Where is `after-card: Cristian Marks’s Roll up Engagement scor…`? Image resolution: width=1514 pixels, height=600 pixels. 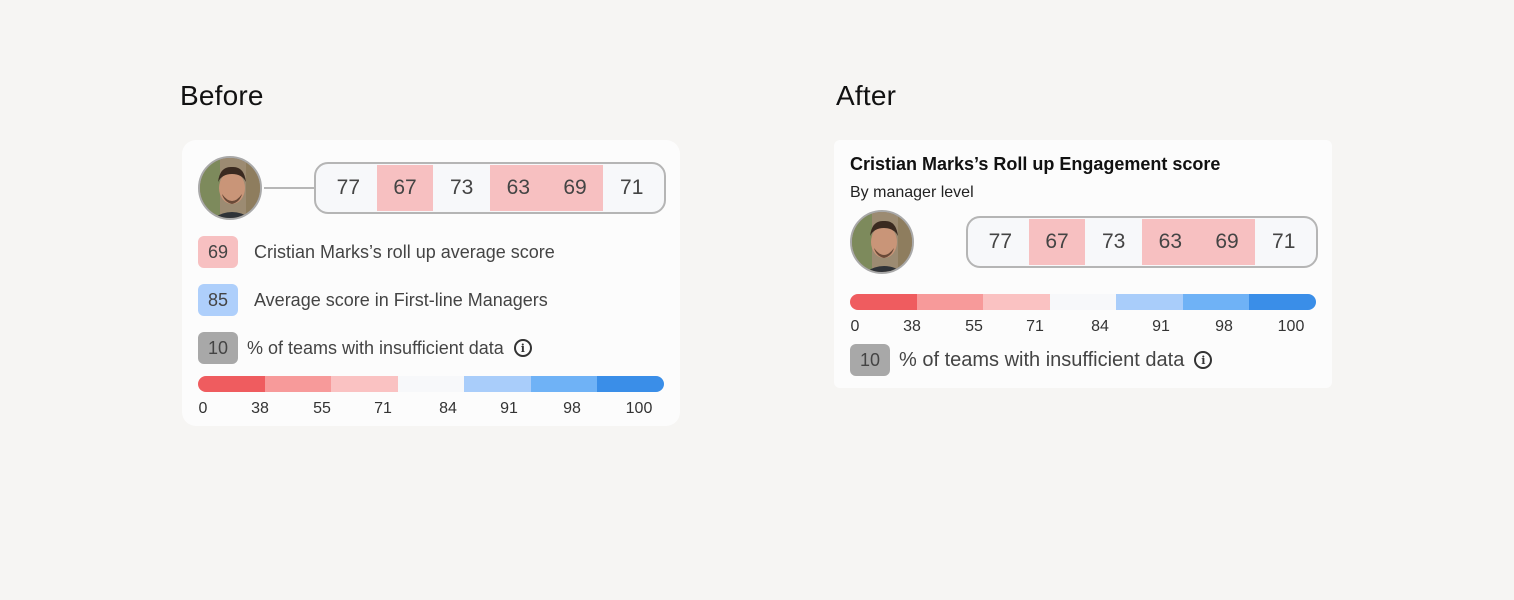
after-card: Cristian Marks’s Roll up Engagement scor… is located at coordinates (1083, 264).